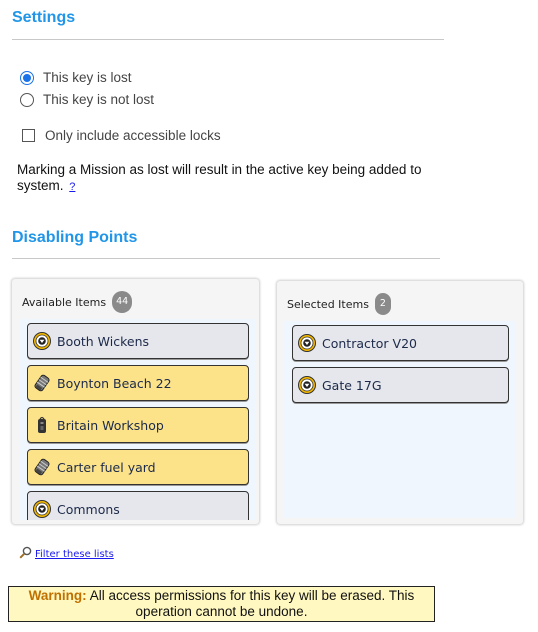  I want to click on disabling-points-divider, so click(226, 258).